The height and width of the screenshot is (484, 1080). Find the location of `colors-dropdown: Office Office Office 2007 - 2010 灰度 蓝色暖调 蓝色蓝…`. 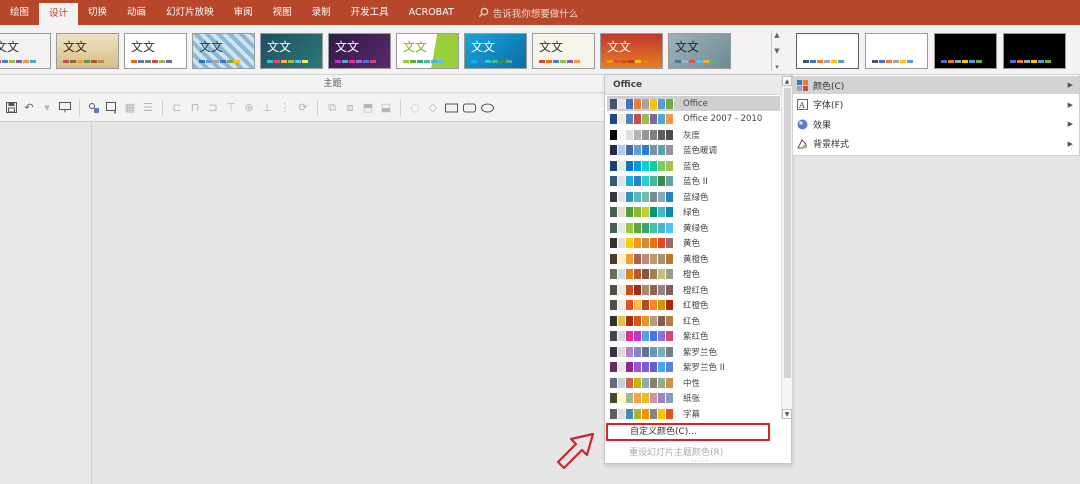

colors-dropdown: Office Office Office 2007 - 2010 灰度 蓝色暖调 蓝色蓝… is located at coordinates (698, 270).